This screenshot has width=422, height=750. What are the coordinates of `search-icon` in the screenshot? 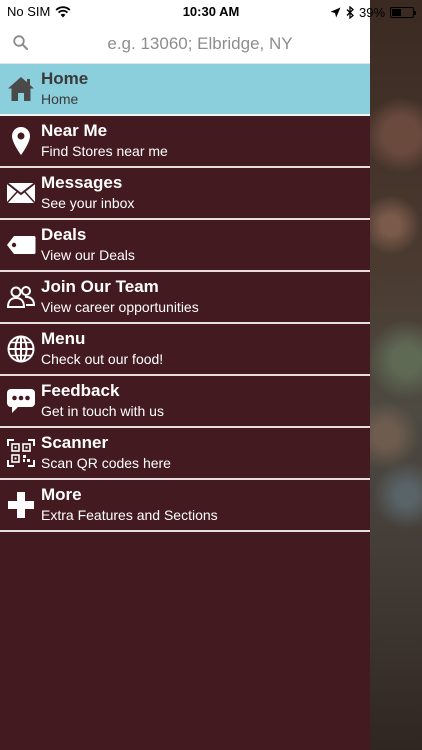 It's located at (20, 42).